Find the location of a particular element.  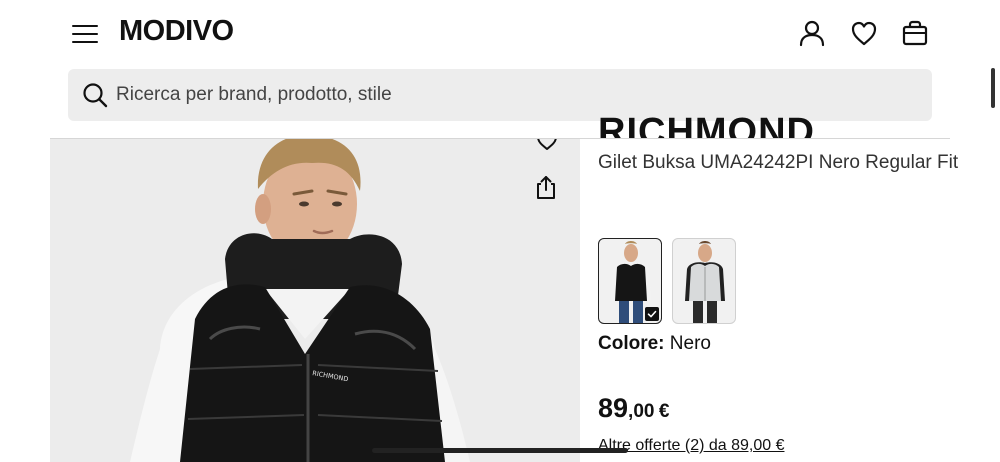

heart-icon is located at coordinates (864, 33).